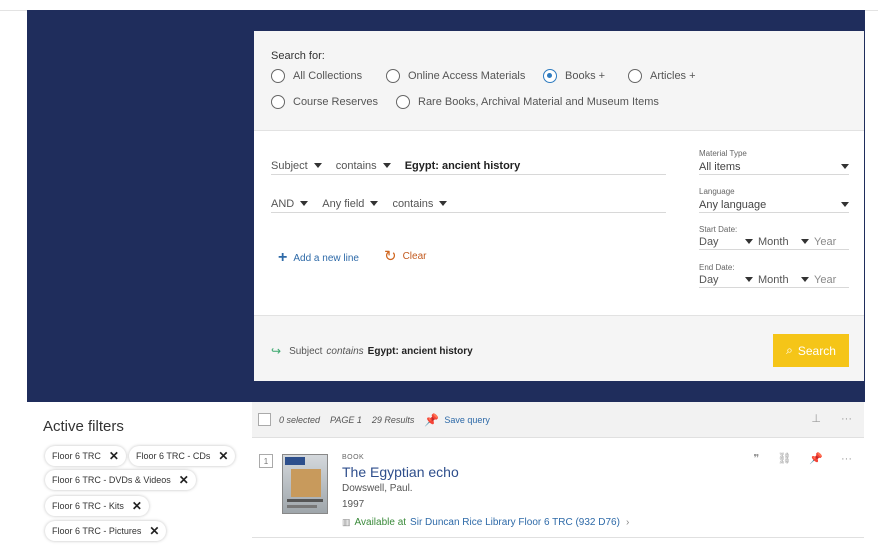 The image size is (878, 547). What do you see at coordinates (793, 459) in the screenshot?
I see `result-actions: ❞ ⛓ 📌 ···` at bounding box center [793, 459].